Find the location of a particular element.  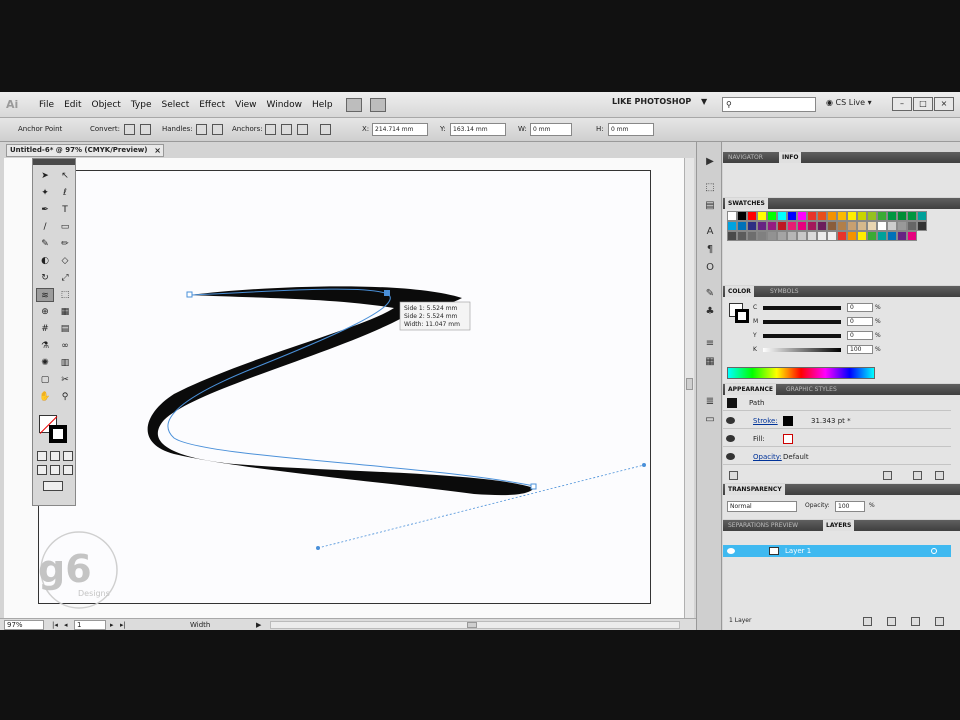

status-menu-icon: ▶ is located at coordinates (258, 625).